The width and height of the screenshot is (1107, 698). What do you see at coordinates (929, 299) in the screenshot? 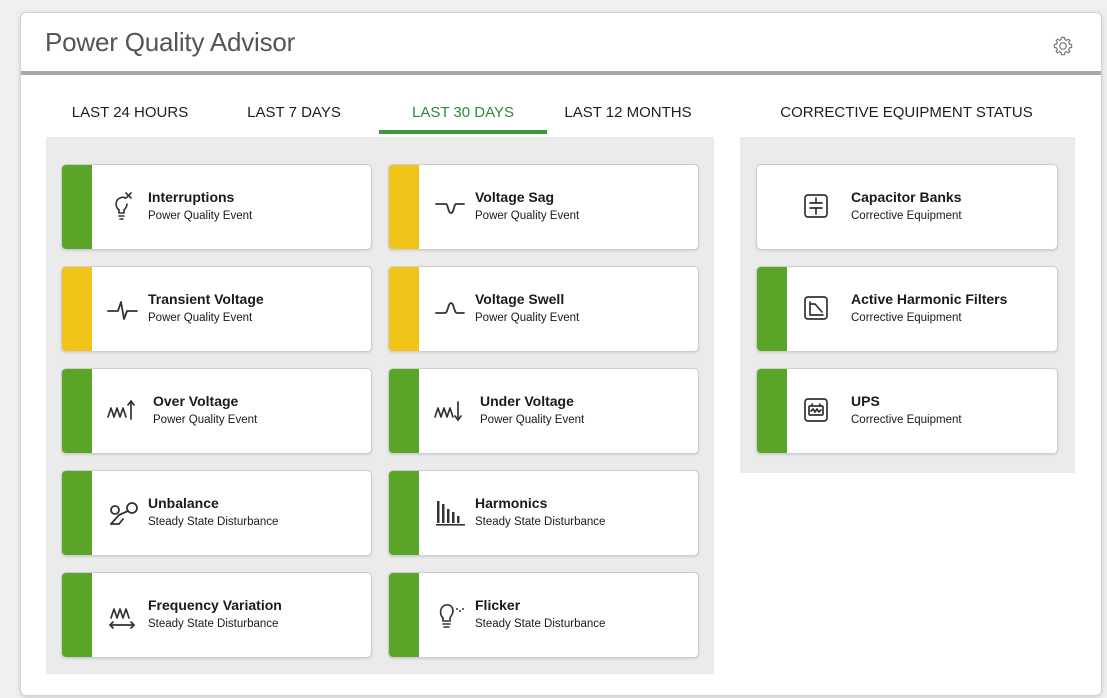
I see `equipment-title: Active Harmonic Filters` at bounding box center [929, 299].